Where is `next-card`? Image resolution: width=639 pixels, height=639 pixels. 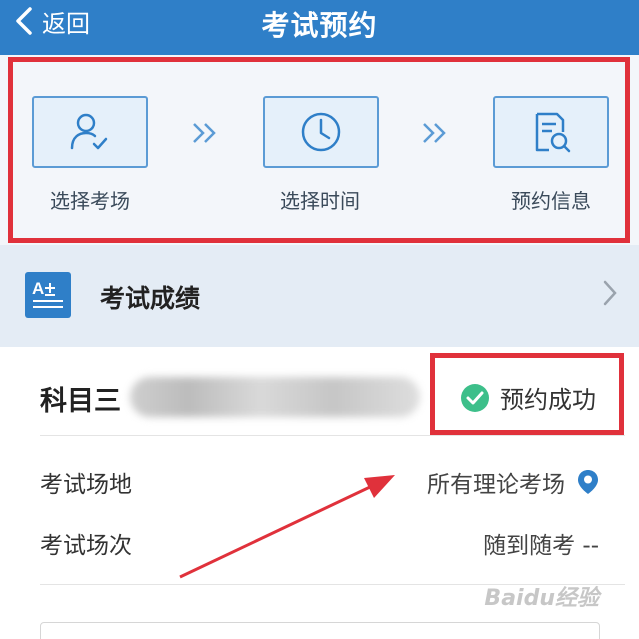 next-card is located at coordinates (320, 630).